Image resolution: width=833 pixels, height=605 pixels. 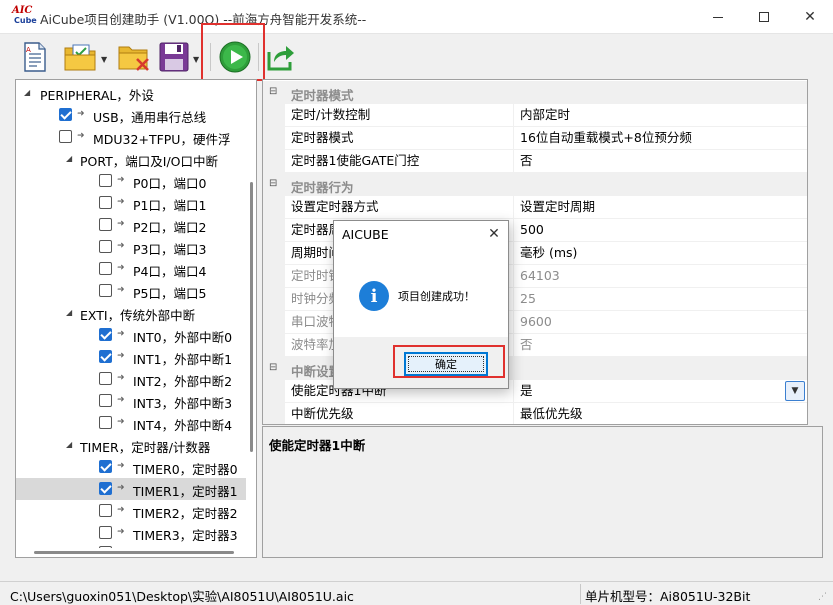 I want to click on prop-row-interrupt-priority: 中断优先级 最低优先级, so click(x=535, y=413).